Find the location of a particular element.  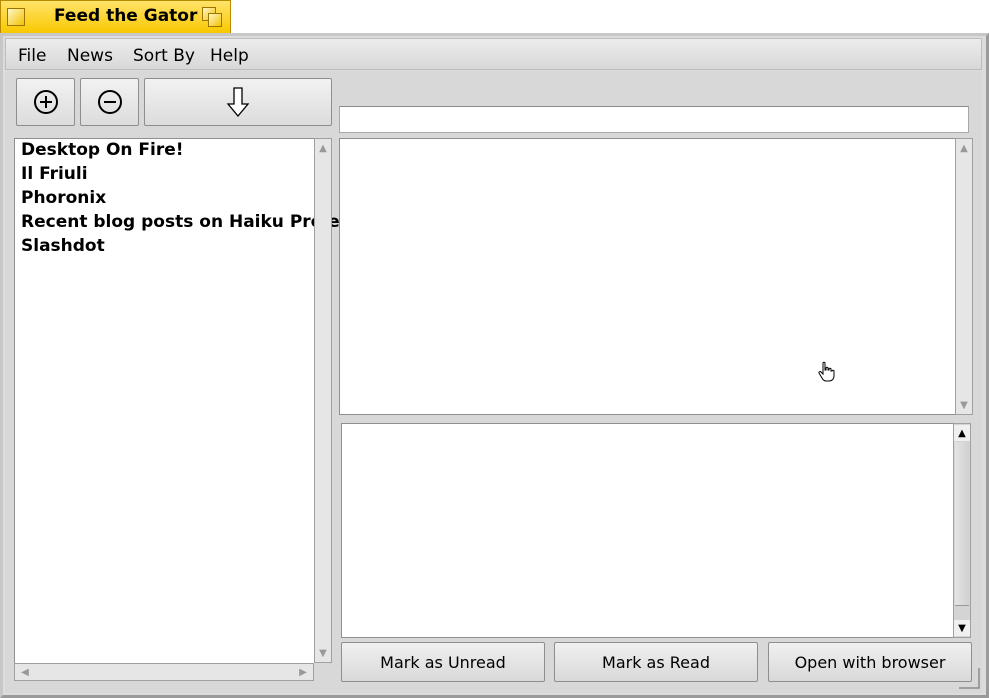

menu-news: News is located at coordinates (90, 56).